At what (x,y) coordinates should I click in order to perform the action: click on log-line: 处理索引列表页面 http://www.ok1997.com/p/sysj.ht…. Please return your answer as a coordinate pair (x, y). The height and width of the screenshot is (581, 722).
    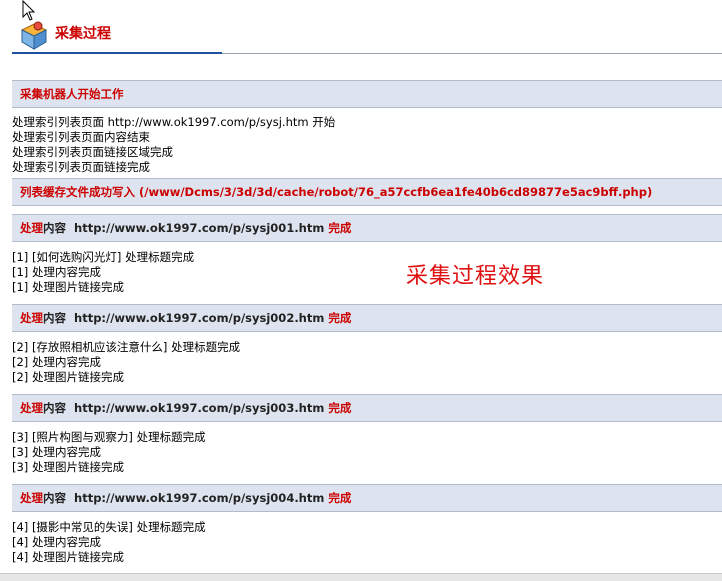
    Looking at the image, I should click on (174, 122).